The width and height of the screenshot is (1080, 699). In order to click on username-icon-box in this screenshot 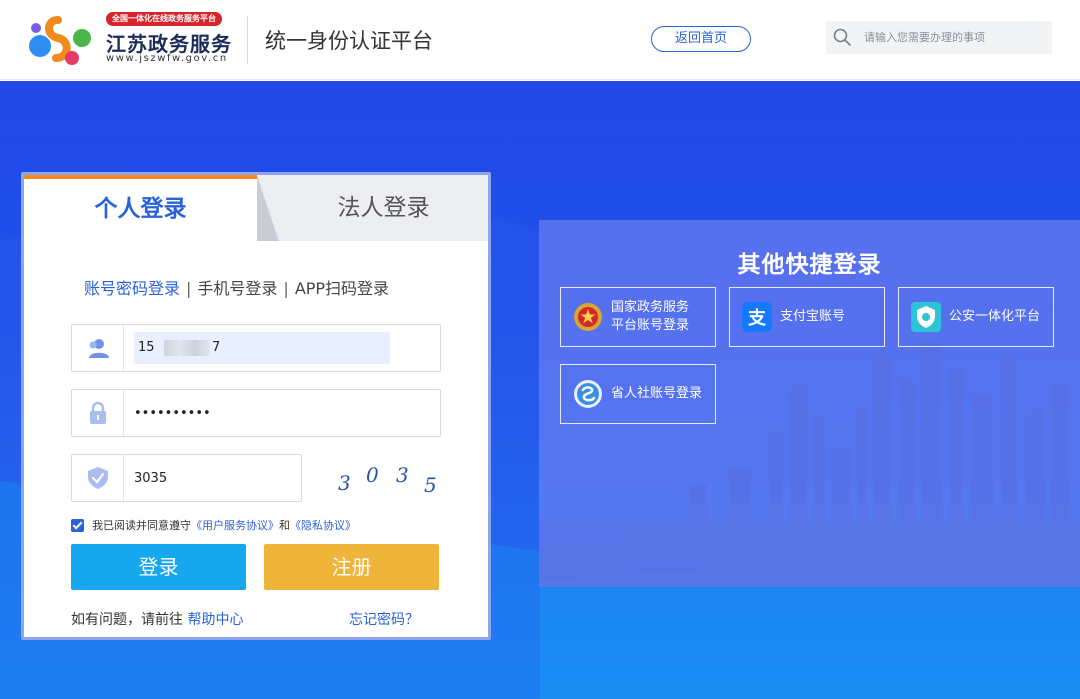, I will do `click(98, 348)`.